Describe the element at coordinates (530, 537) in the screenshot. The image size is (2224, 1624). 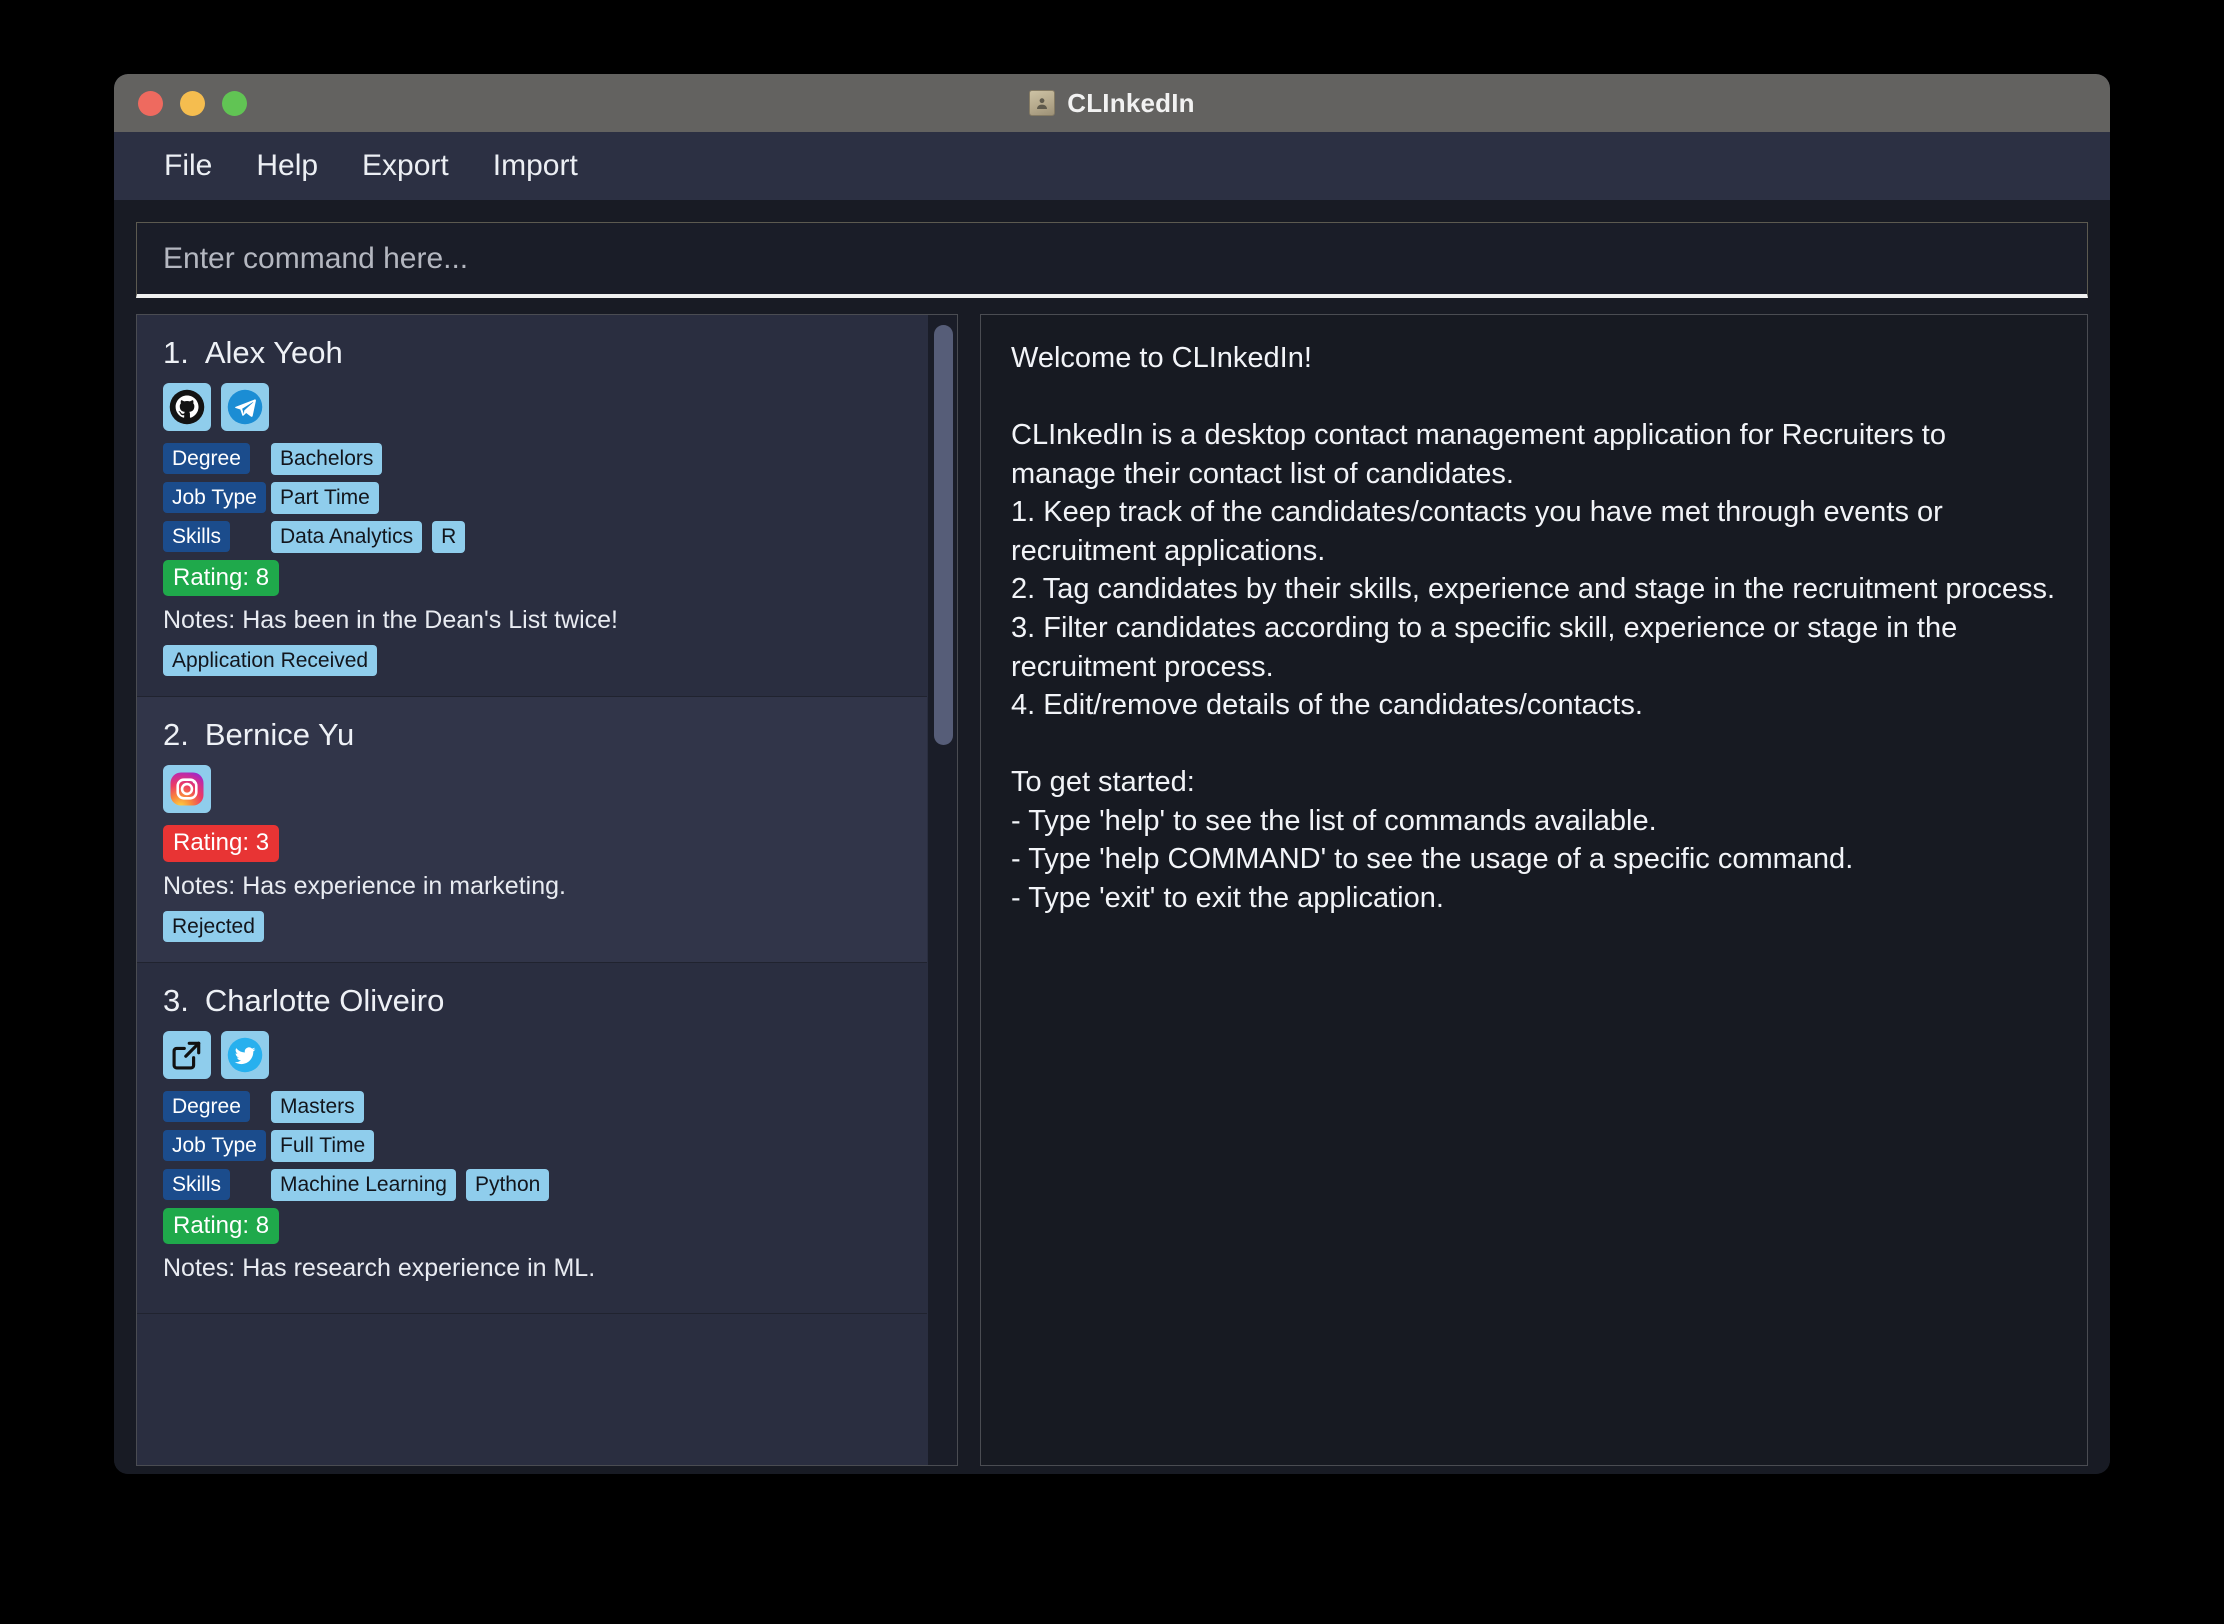
I see `attribute-row: Skills Data Analytics R` at that location.